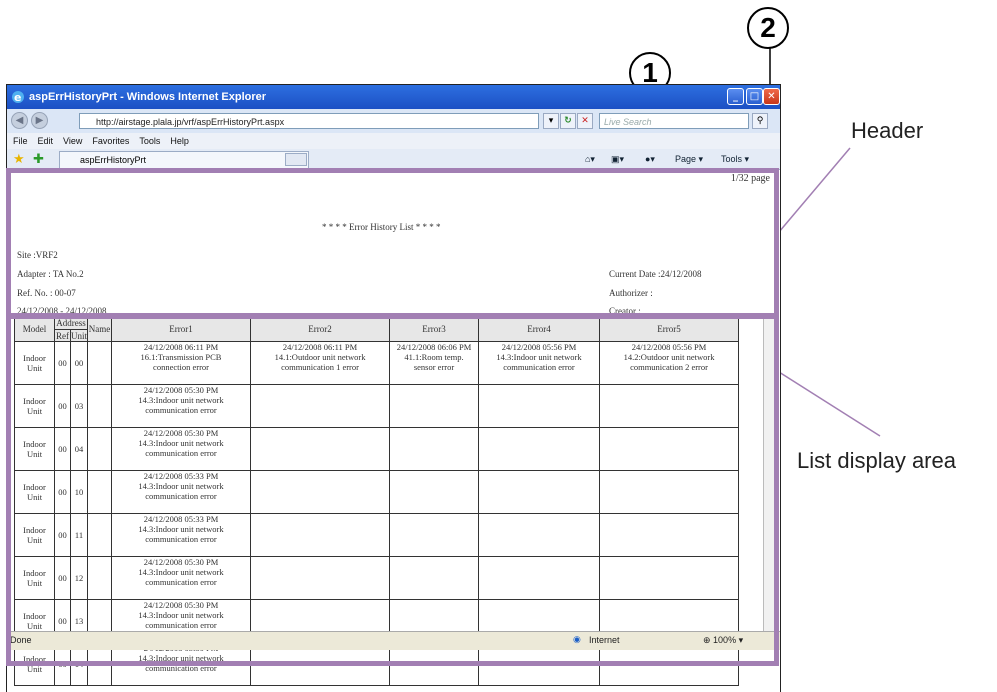 This screenshot has height=692, width=997. I want to click on menu-help: Help, so click(179, 141).